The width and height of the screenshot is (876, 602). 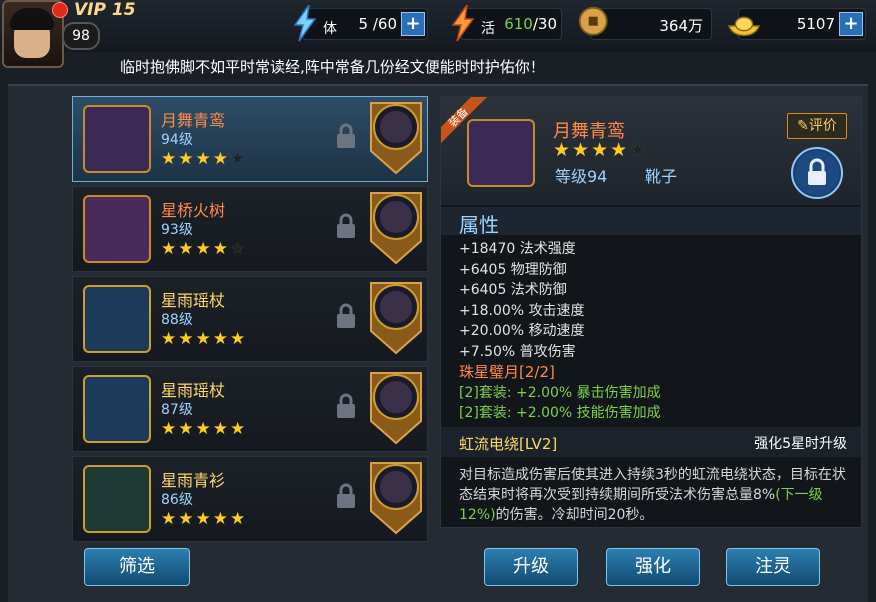 I want to click on stamina-bar: 体 5 /60 +, so click(x=360, y=23).